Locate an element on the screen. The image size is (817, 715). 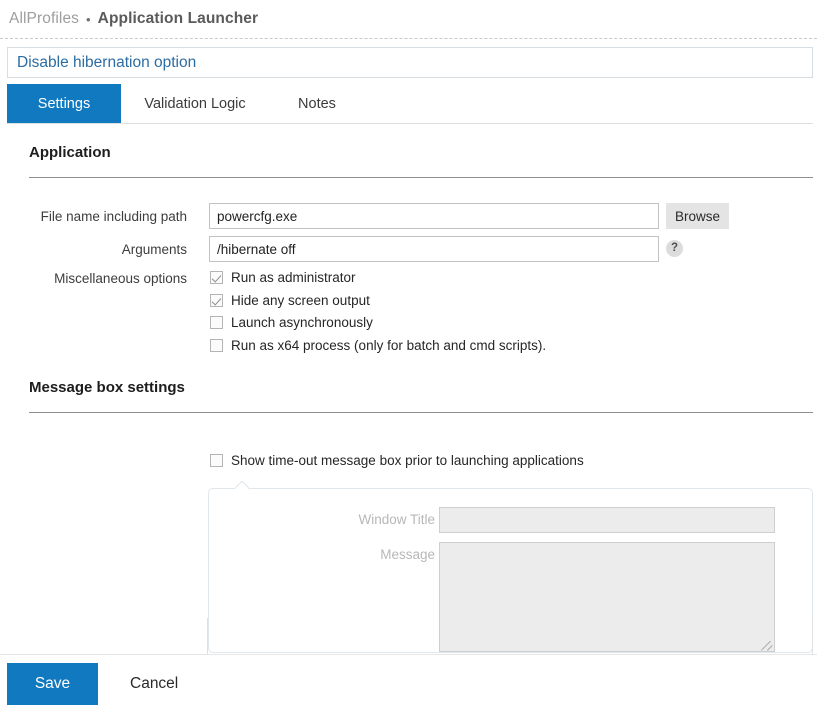
miscellaneous-options-label: Miscellaneous options is located at coordinates (120, 278).